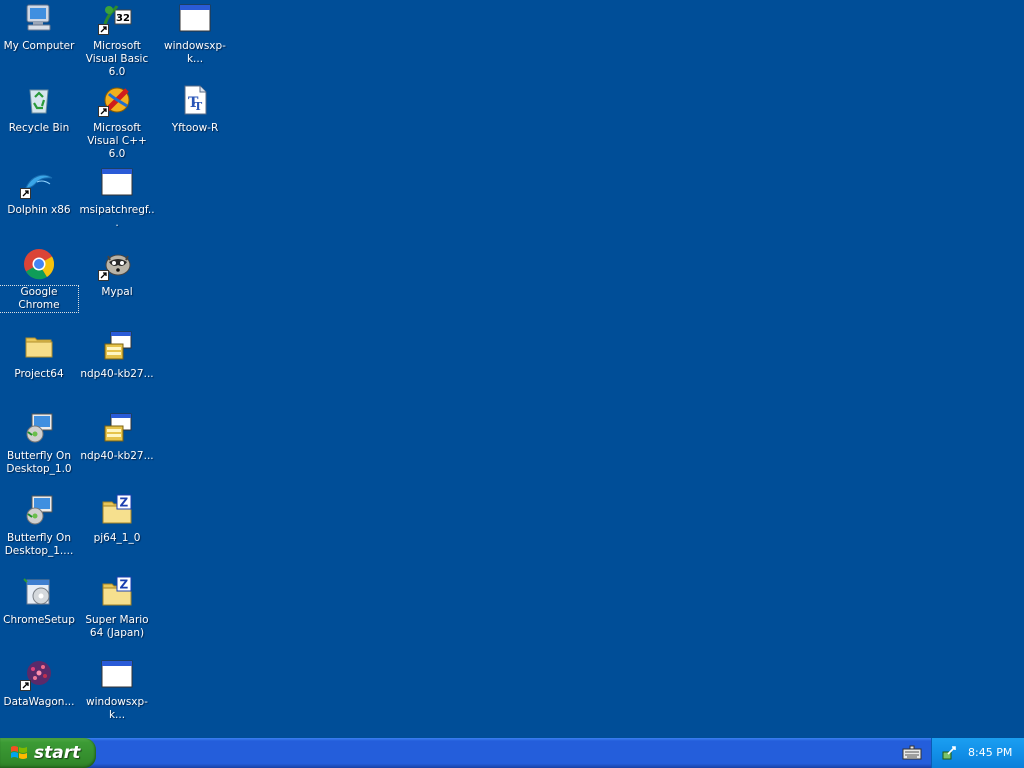  Describe the element at coordinates (39, 620) in the screenshot. I see `icon-label: ChromeSetup` at that location.